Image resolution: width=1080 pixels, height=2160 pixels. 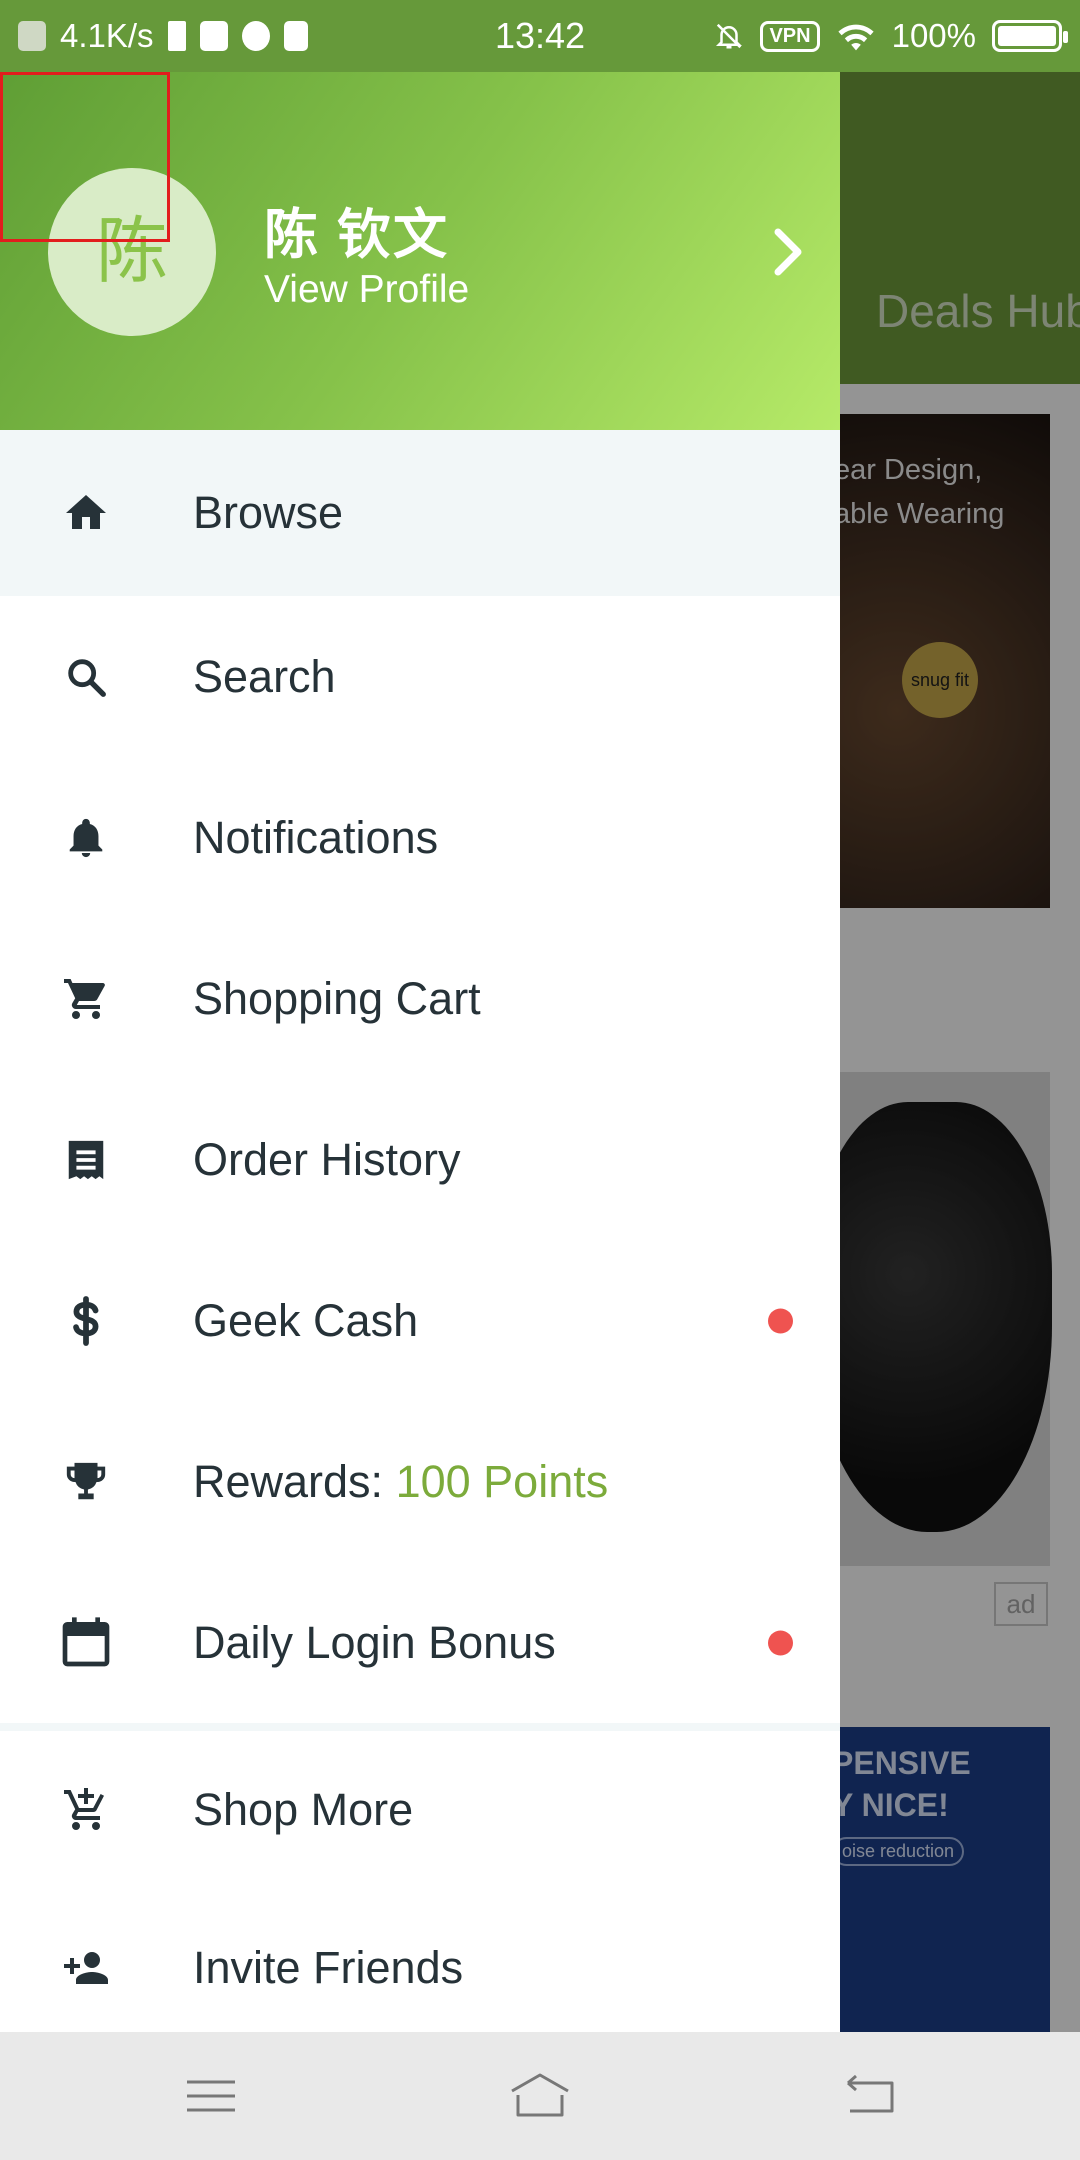 What do you see at coordinates (86, 1160) in the screenshot?
I see `receipt-icon` at bounding box center [86, 1160].